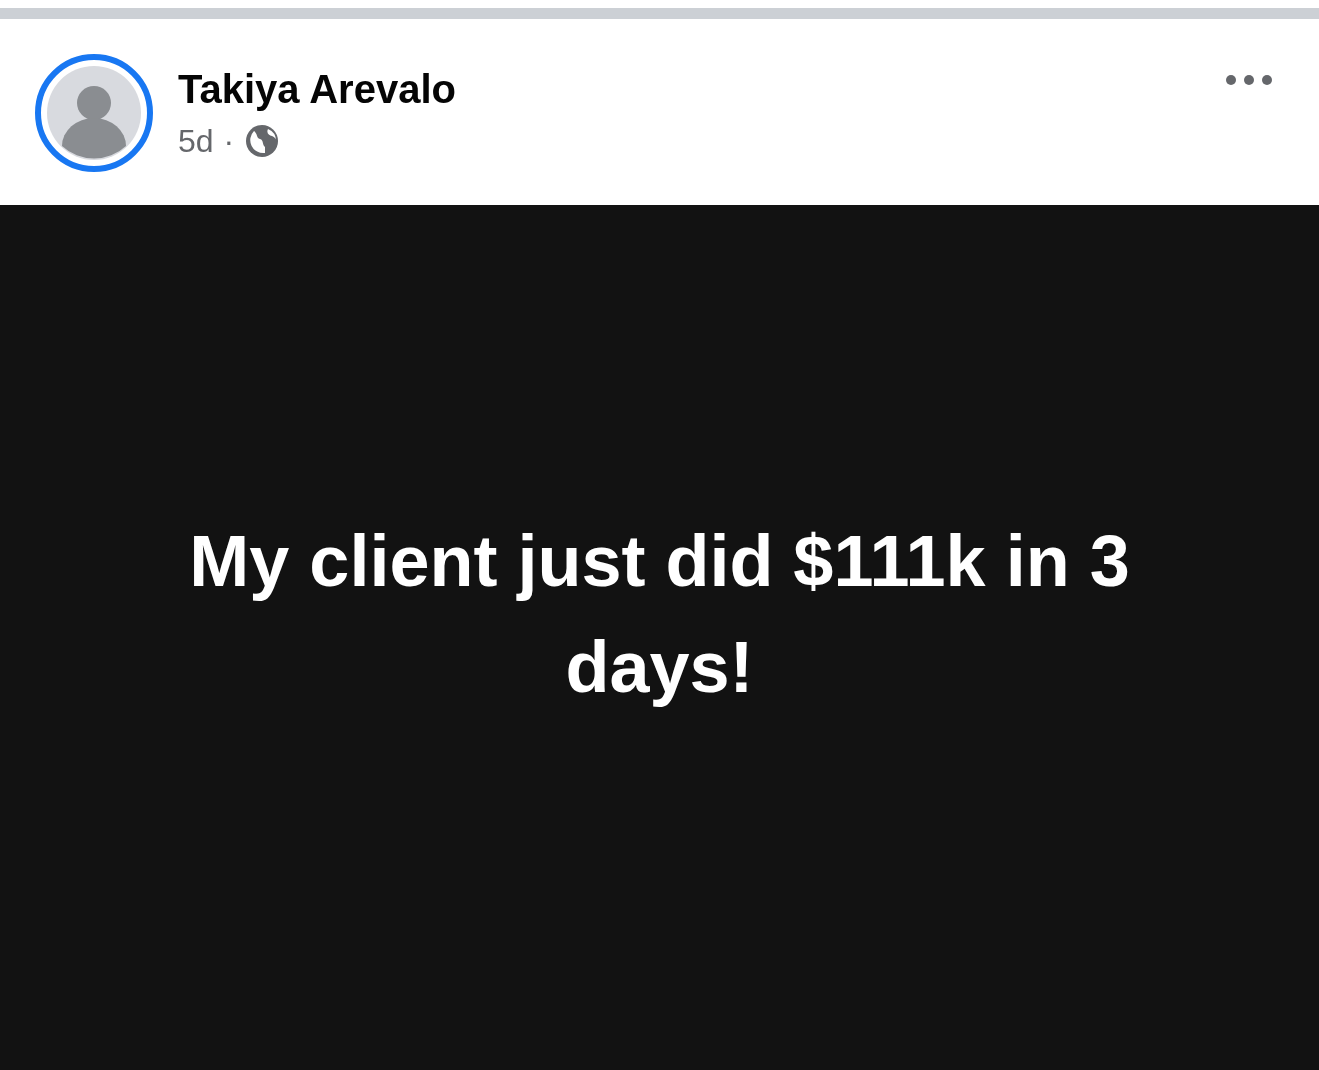 The height and width of the screenshot is (1070, 1319). What do you see at coordinates (196, 141) in the screenshot?
I see `post-time: 5d` at bounding box center [196, 141].